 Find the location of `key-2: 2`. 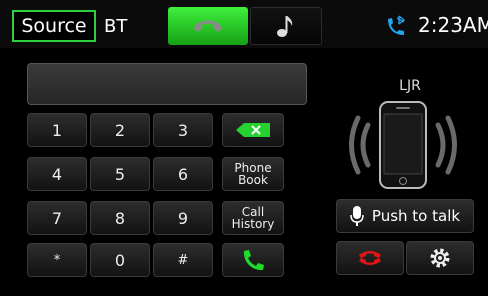

key-2: 2 is located at coordinates (120, 130).